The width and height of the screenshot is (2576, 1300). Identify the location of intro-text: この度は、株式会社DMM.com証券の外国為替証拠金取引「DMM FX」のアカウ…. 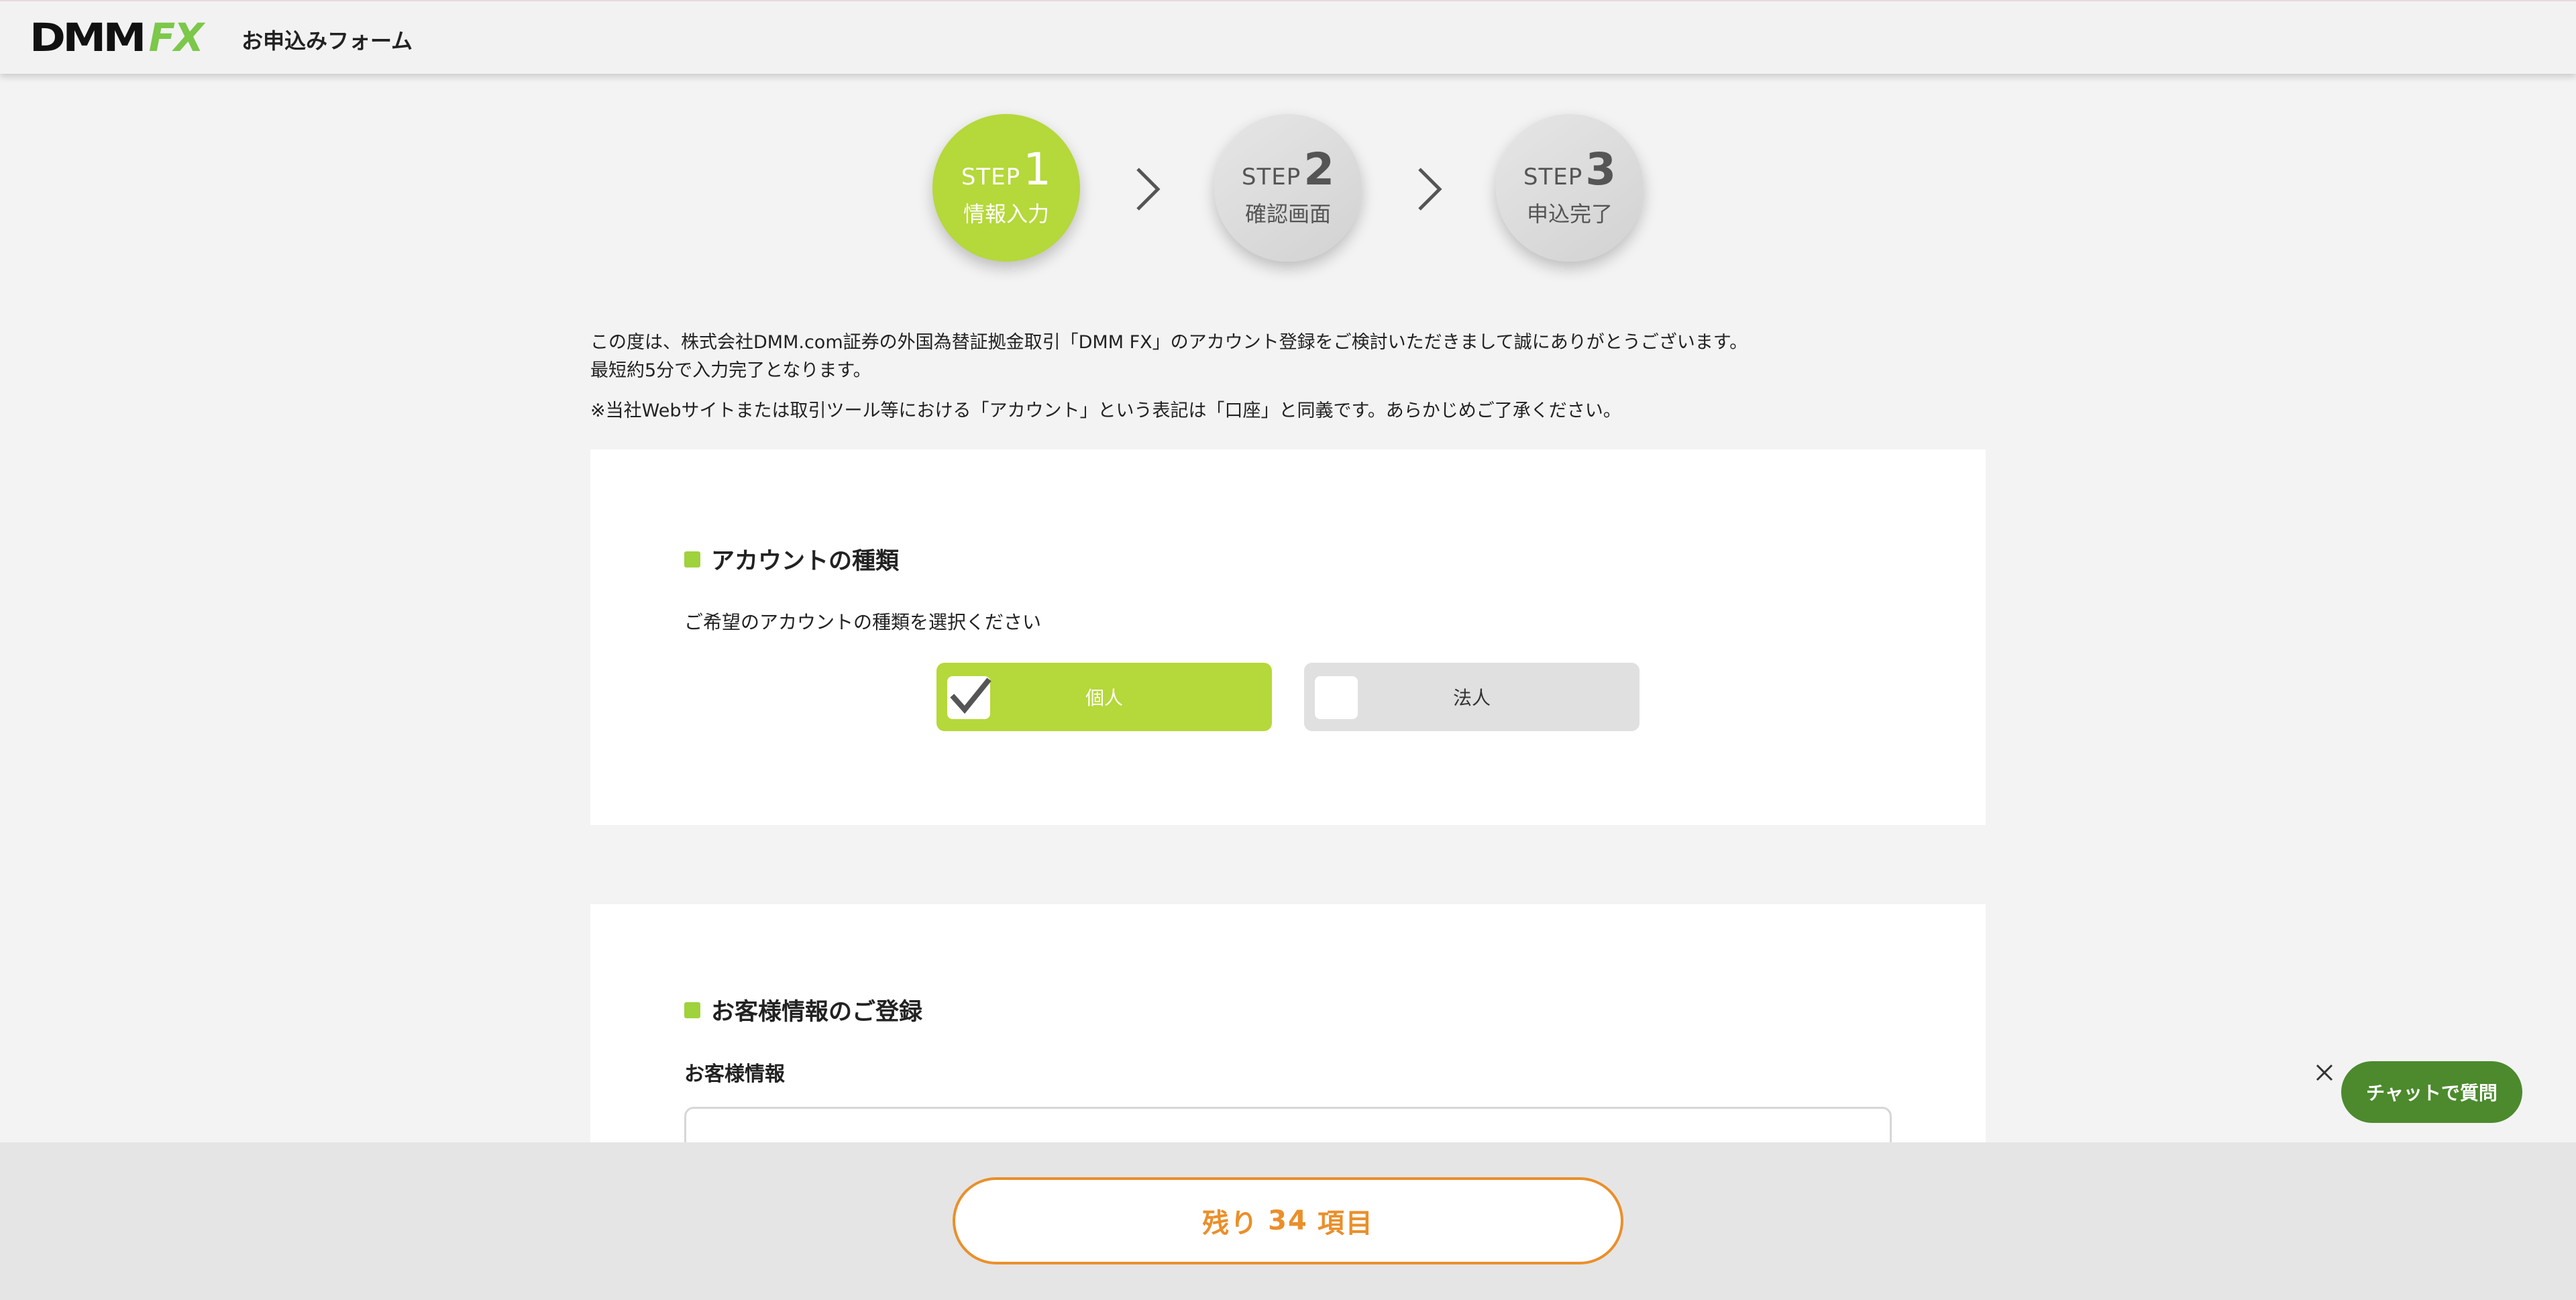
(1294, 377).